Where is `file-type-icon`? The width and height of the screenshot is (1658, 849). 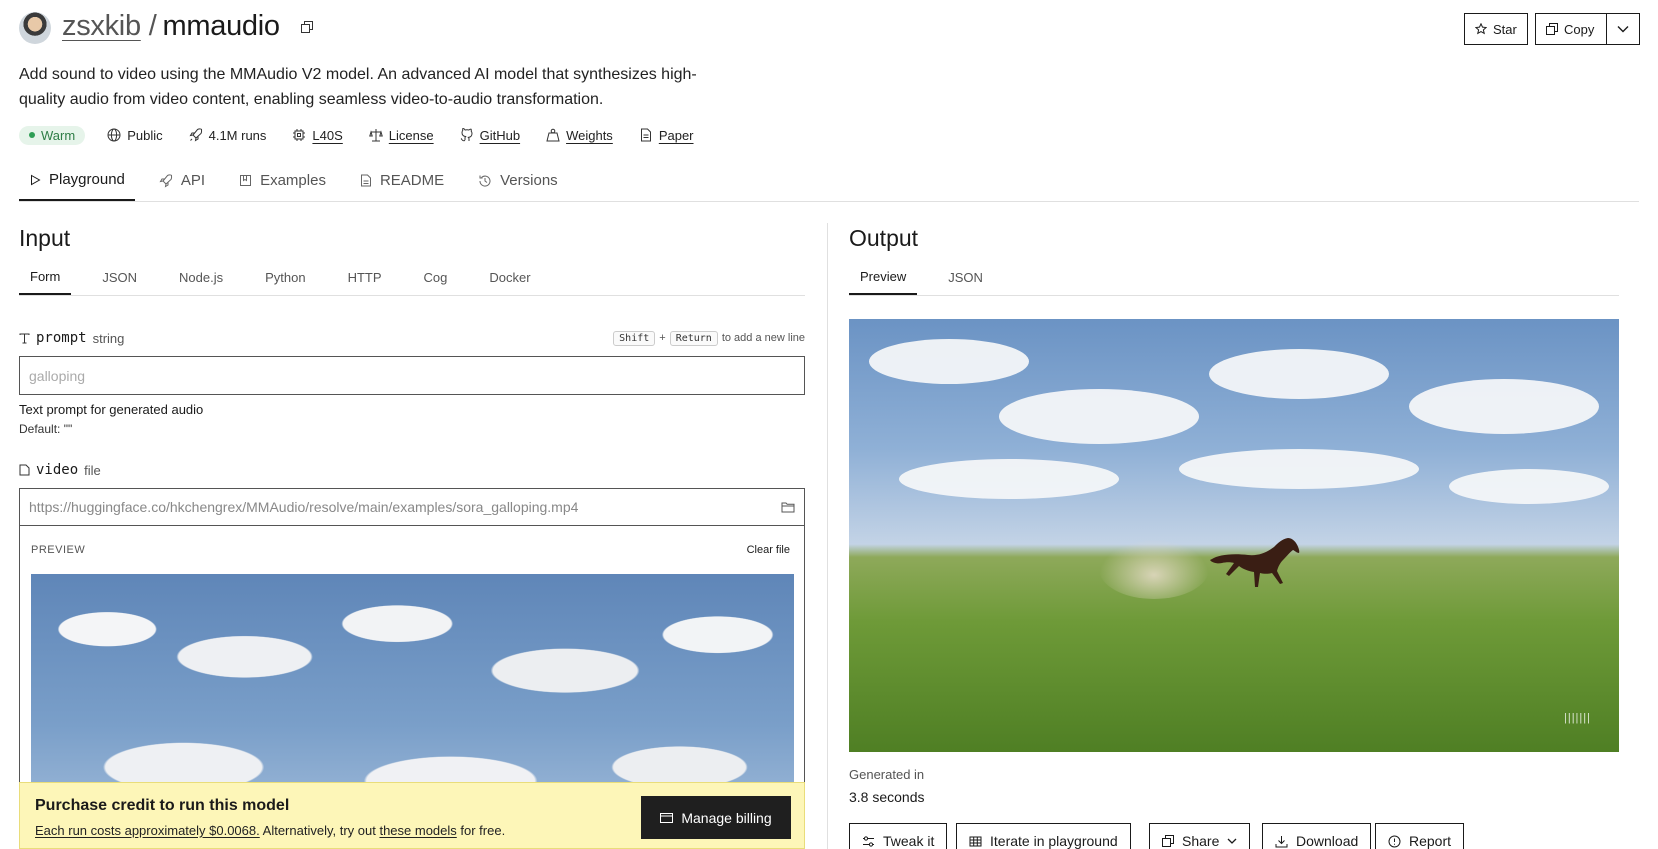
file-type-icon is located at coordinates (24, 470).